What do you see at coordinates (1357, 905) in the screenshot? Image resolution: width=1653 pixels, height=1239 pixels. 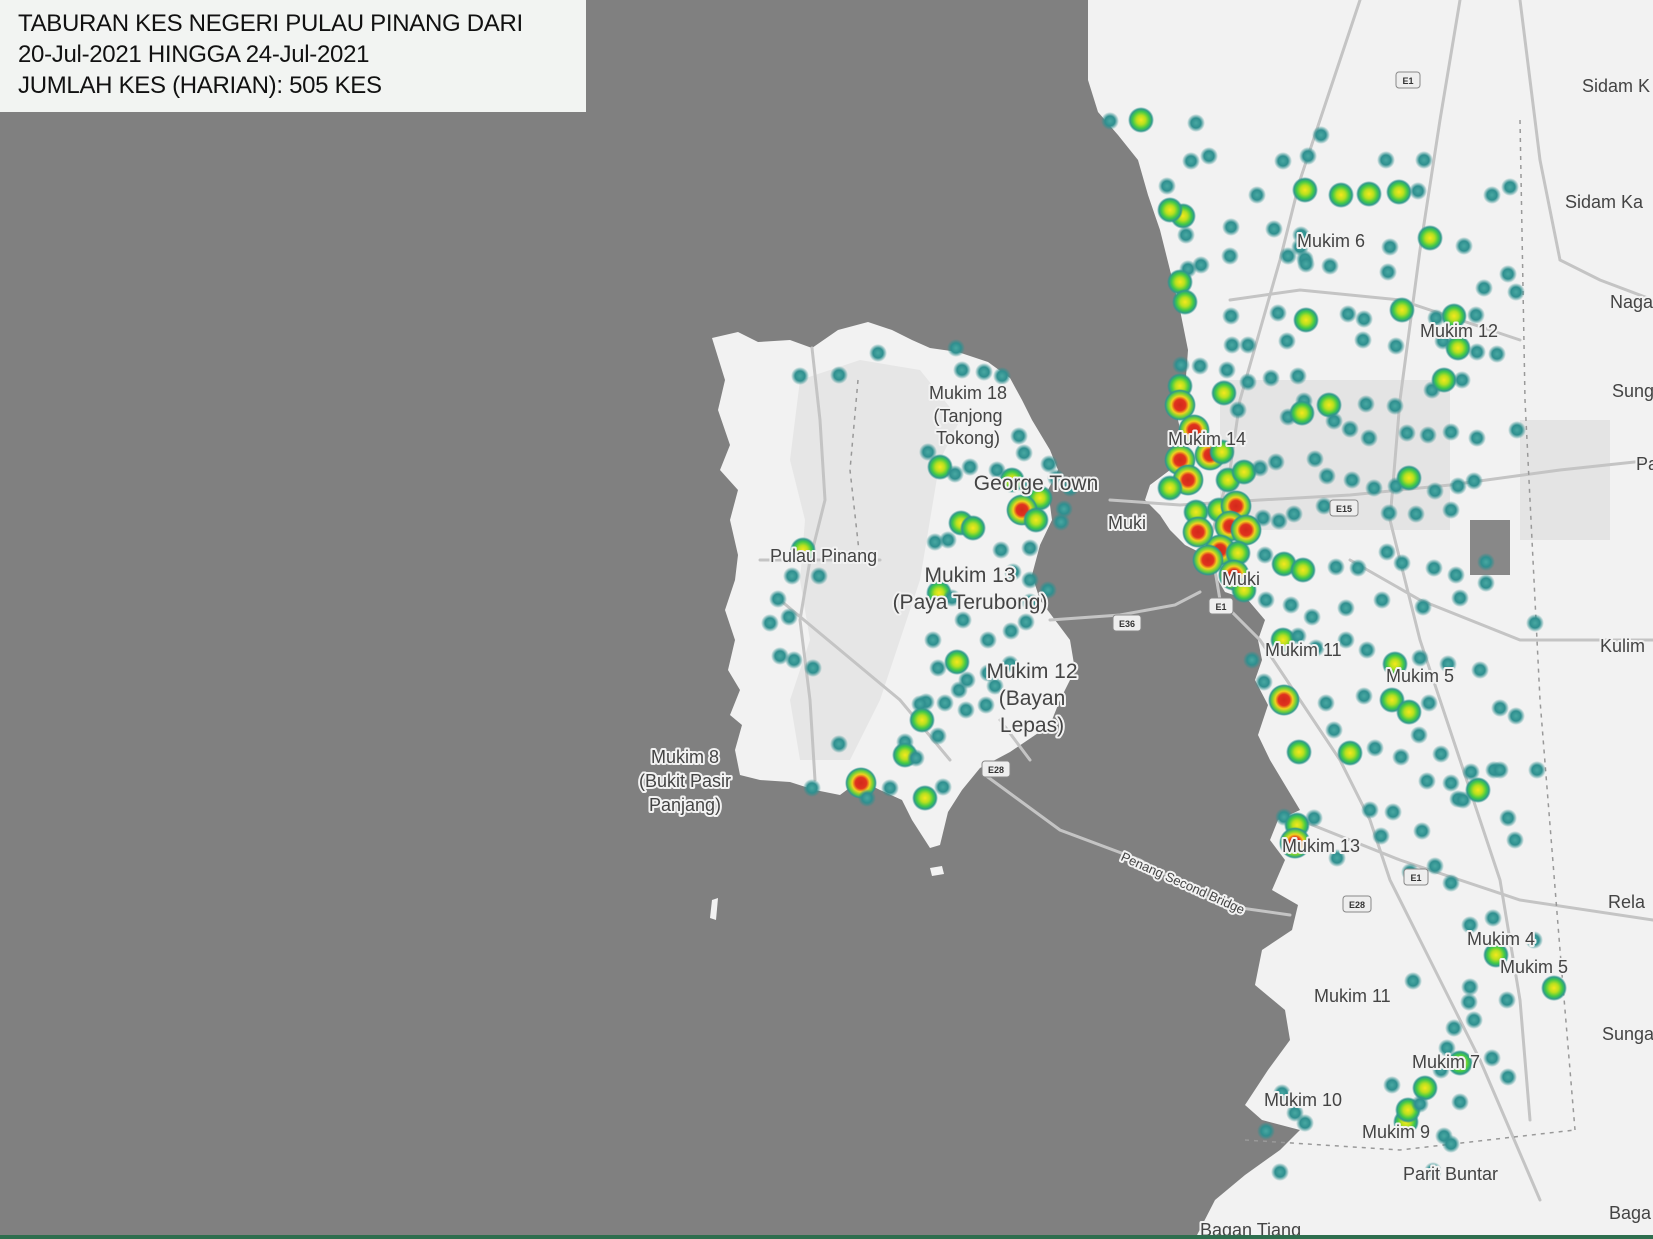 I see `svg-text: E28` at bounding box center [1357, 905].